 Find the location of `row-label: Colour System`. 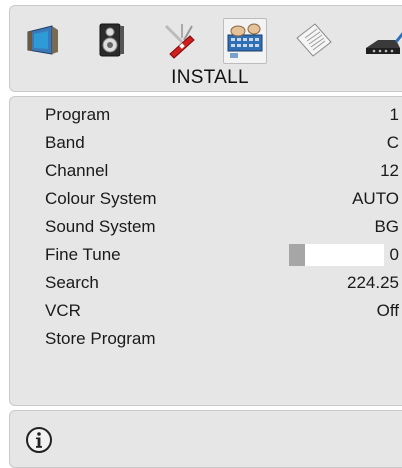

row-label: Colour System is located at coordinates (101, 198).